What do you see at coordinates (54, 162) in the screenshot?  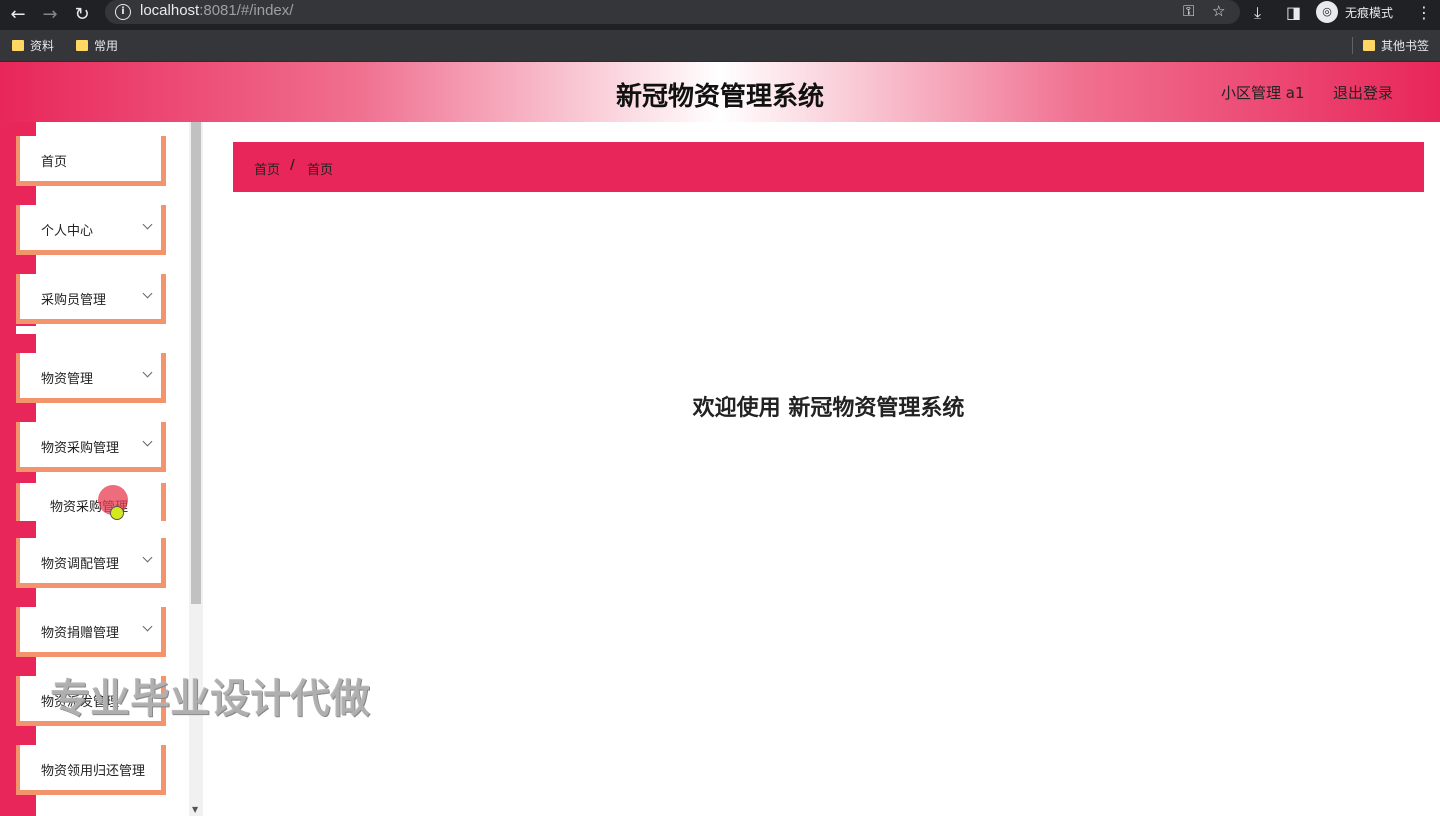 I see `sidebar-item-label: 首页` at bounding box center [54, 162].